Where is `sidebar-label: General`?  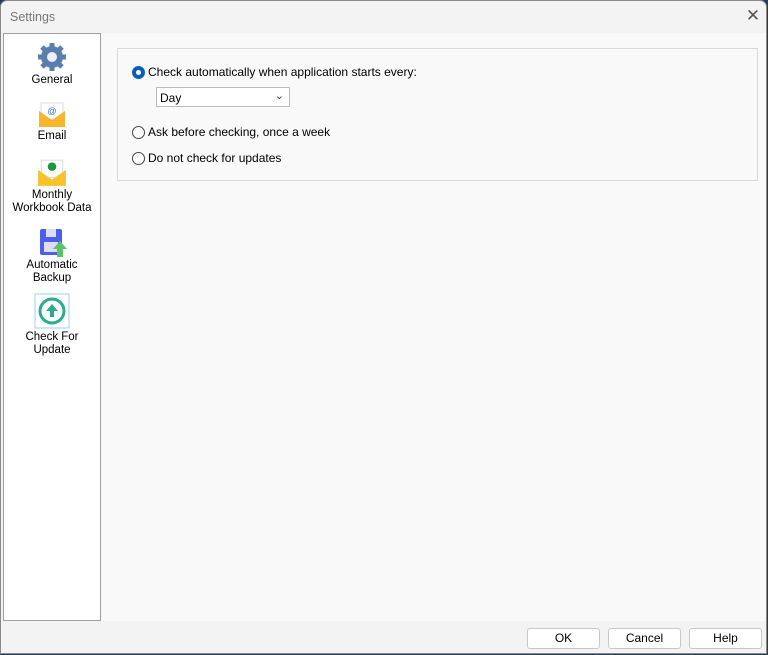
sidebar-label: General is located at coordinates (52, 80).